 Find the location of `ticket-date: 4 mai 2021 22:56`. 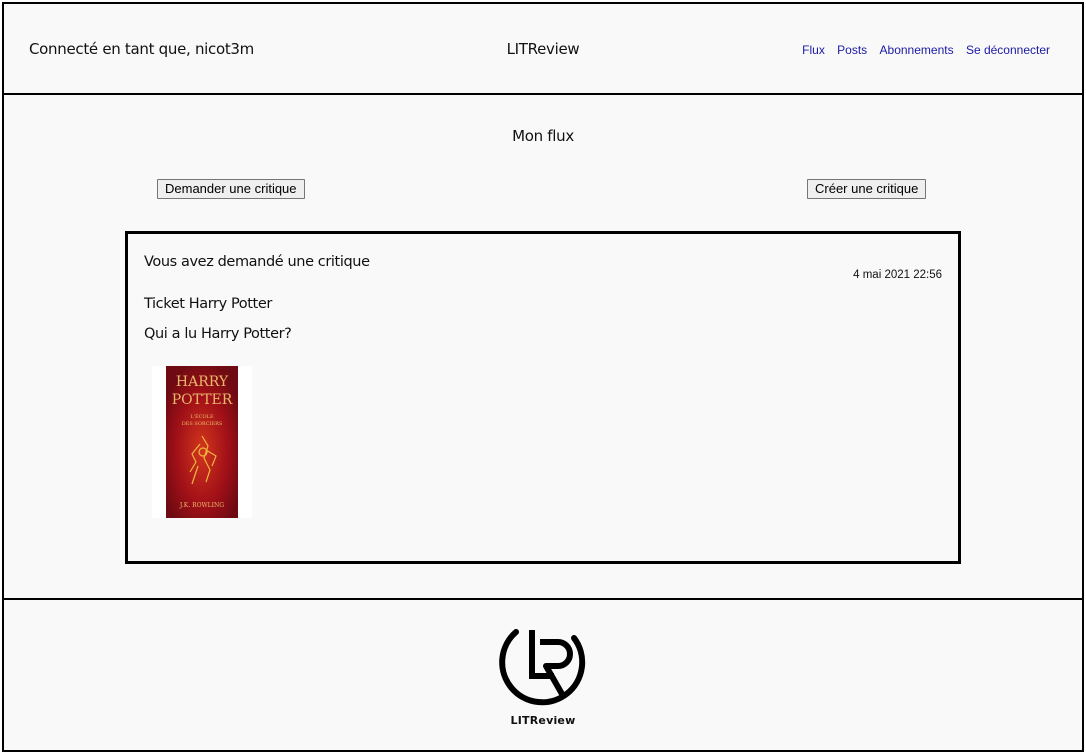

ticket-date: 4 mai 2021 22:56 is located at coordinates (897, 275).